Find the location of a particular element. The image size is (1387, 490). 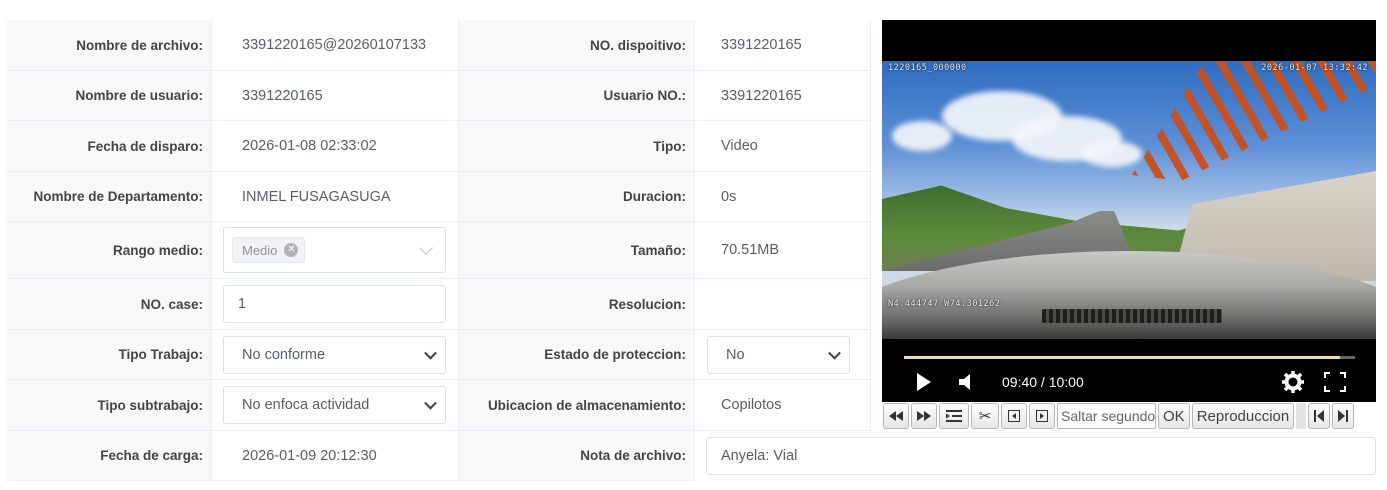

label-departamento: Nombre de Departamento: is located at coordinates (109, 197).